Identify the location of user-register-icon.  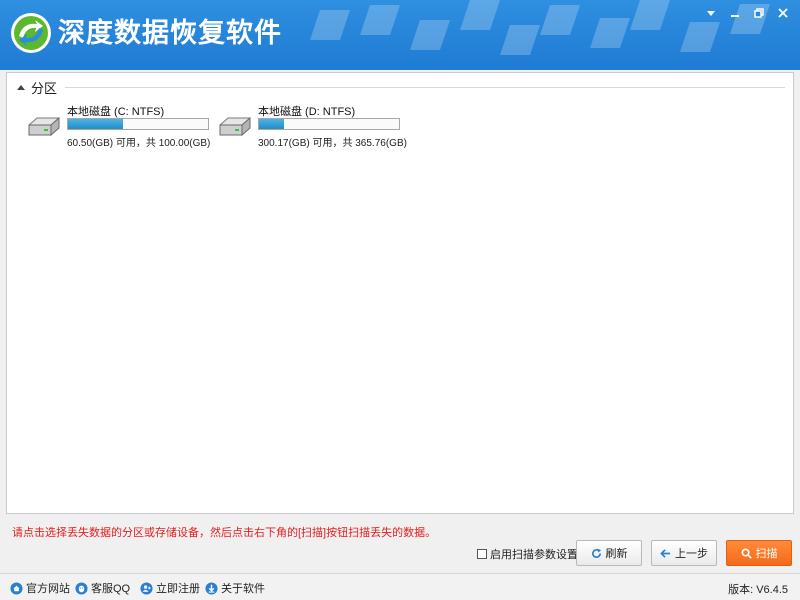
(146, 588).